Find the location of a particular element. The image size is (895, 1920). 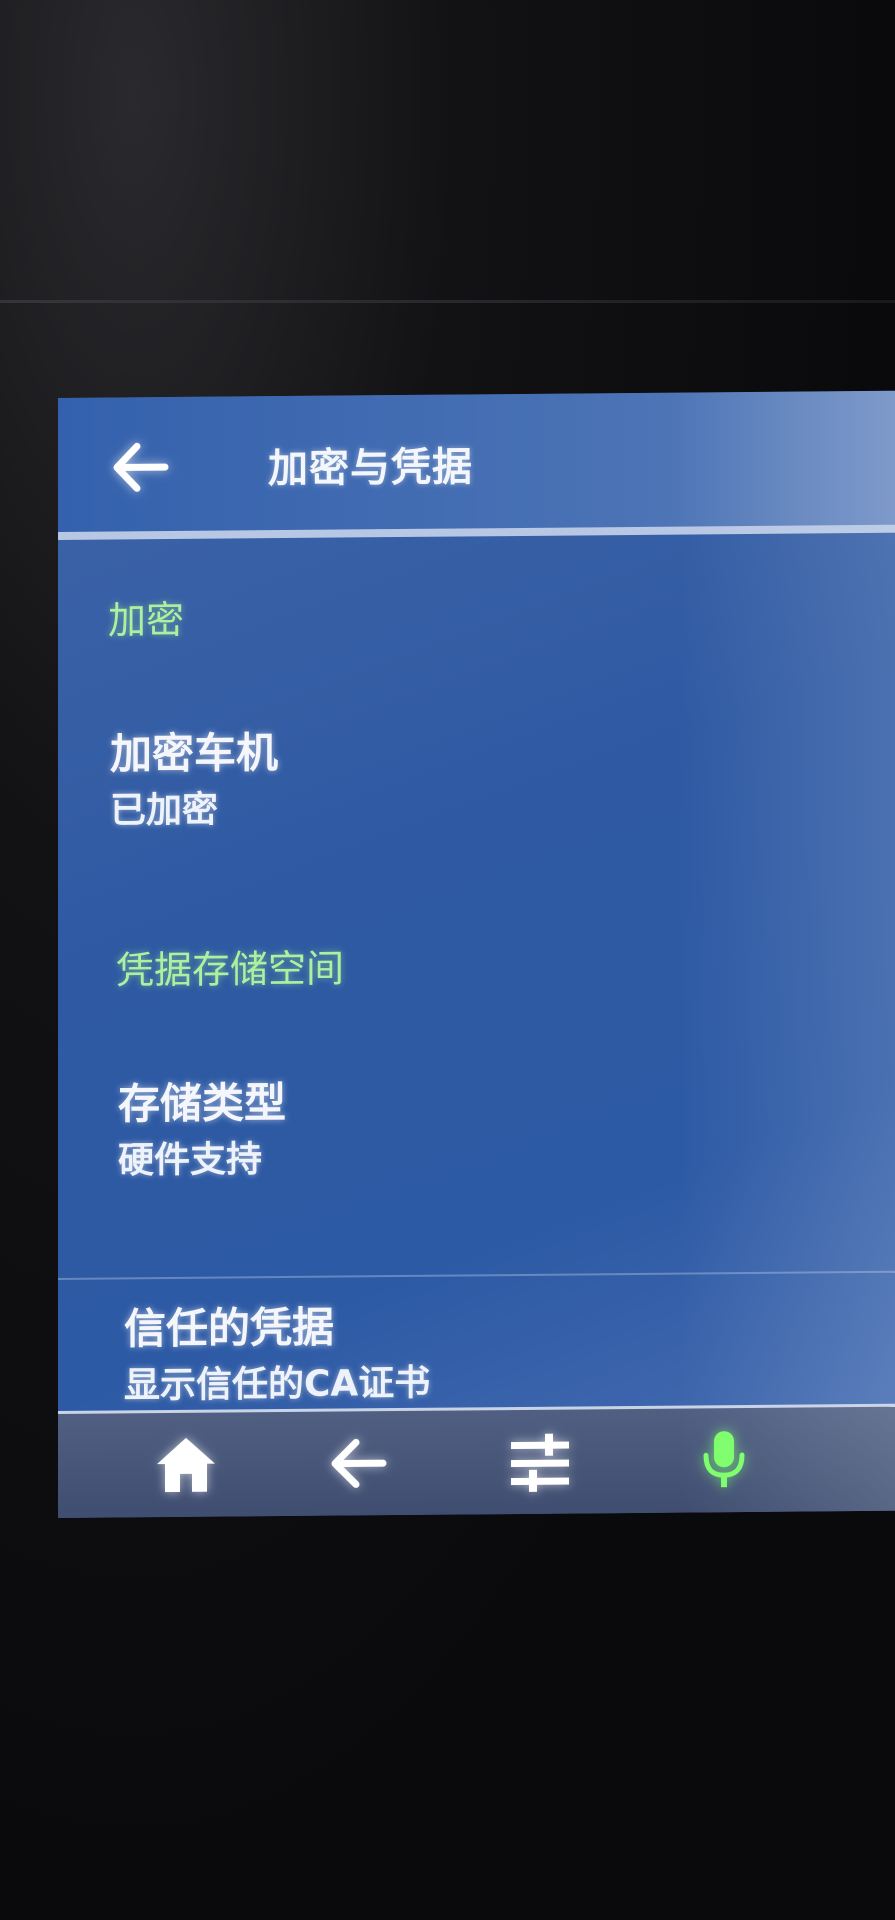

pref-title: 加密车机 is located at coordinates (194, 753).